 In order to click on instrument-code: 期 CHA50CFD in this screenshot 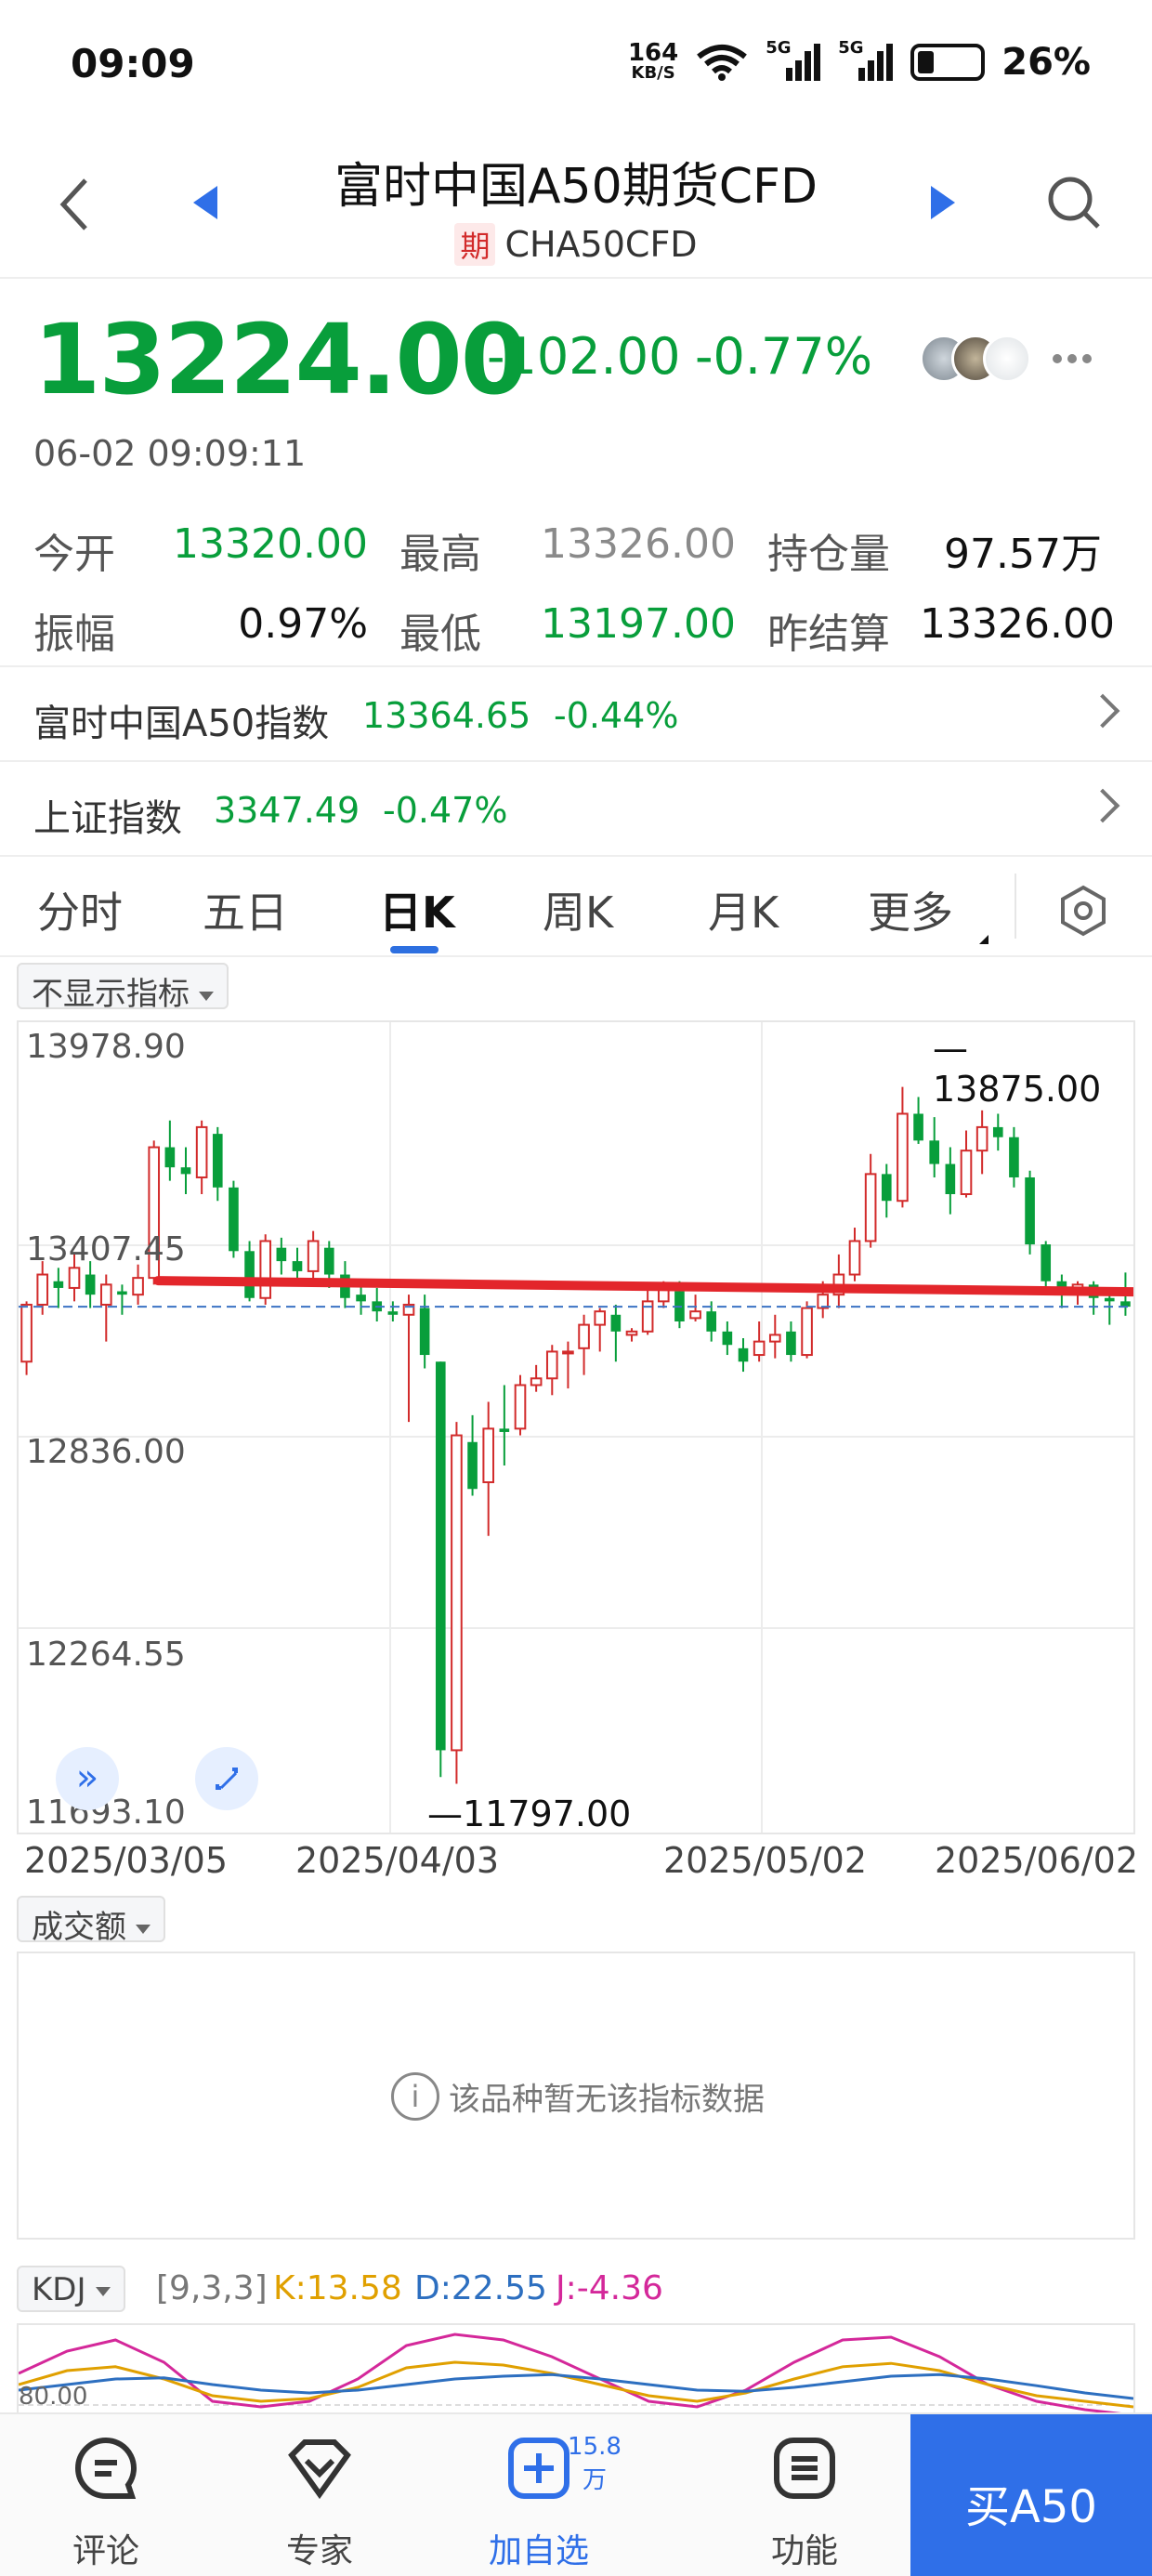, I will do `click(576, 244)`.